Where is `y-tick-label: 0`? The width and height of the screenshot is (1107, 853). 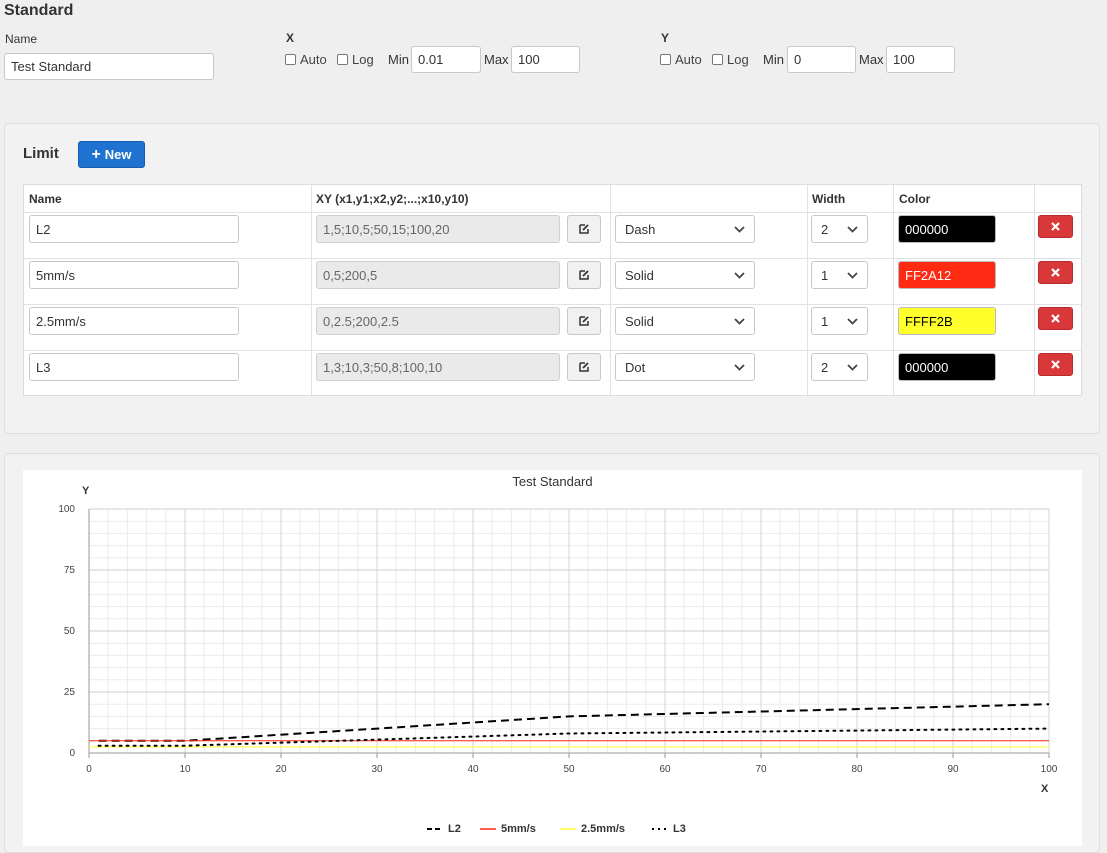
y-tick-label: 0 is located at coordinates (72, 753).